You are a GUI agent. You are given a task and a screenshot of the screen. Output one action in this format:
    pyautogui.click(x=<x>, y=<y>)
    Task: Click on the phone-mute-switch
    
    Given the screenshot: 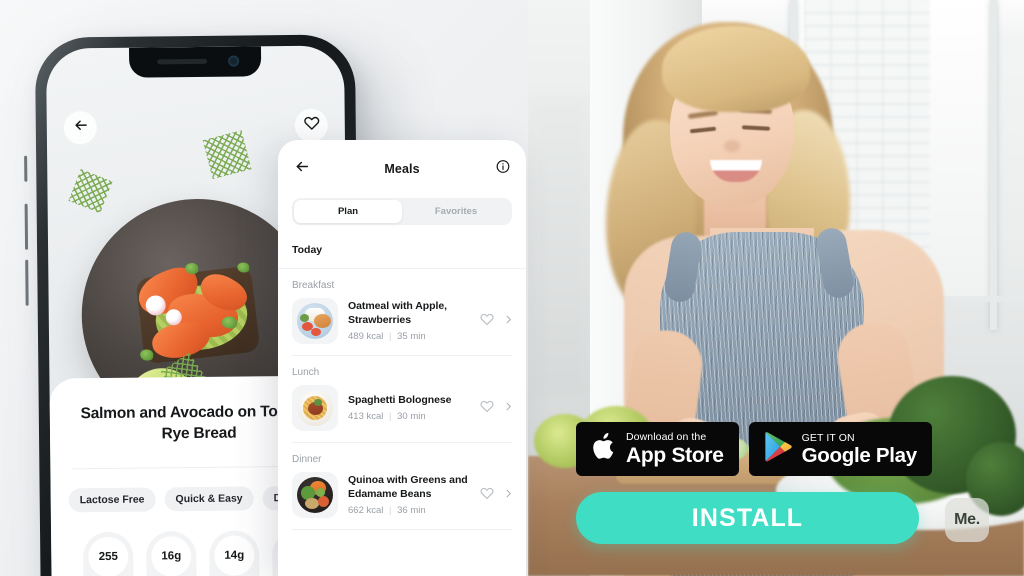 What is the action you would take?
    pyautogui.click(x=26, y=168)
    